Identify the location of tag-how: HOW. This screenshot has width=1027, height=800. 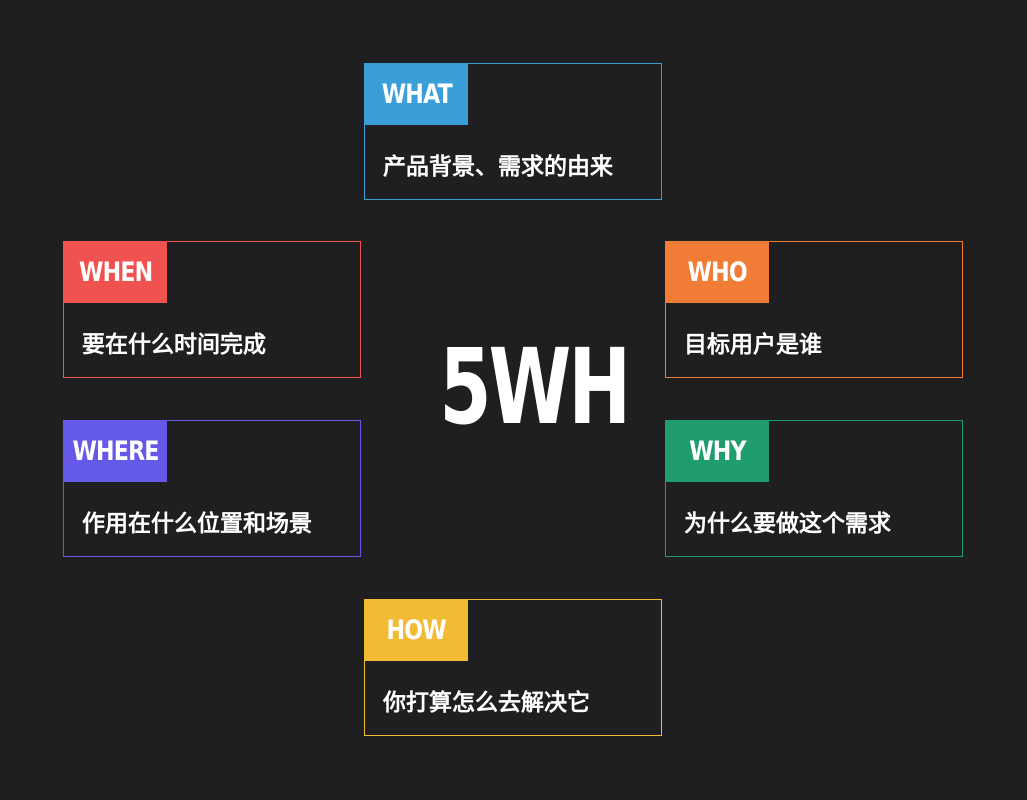
(416, 630).